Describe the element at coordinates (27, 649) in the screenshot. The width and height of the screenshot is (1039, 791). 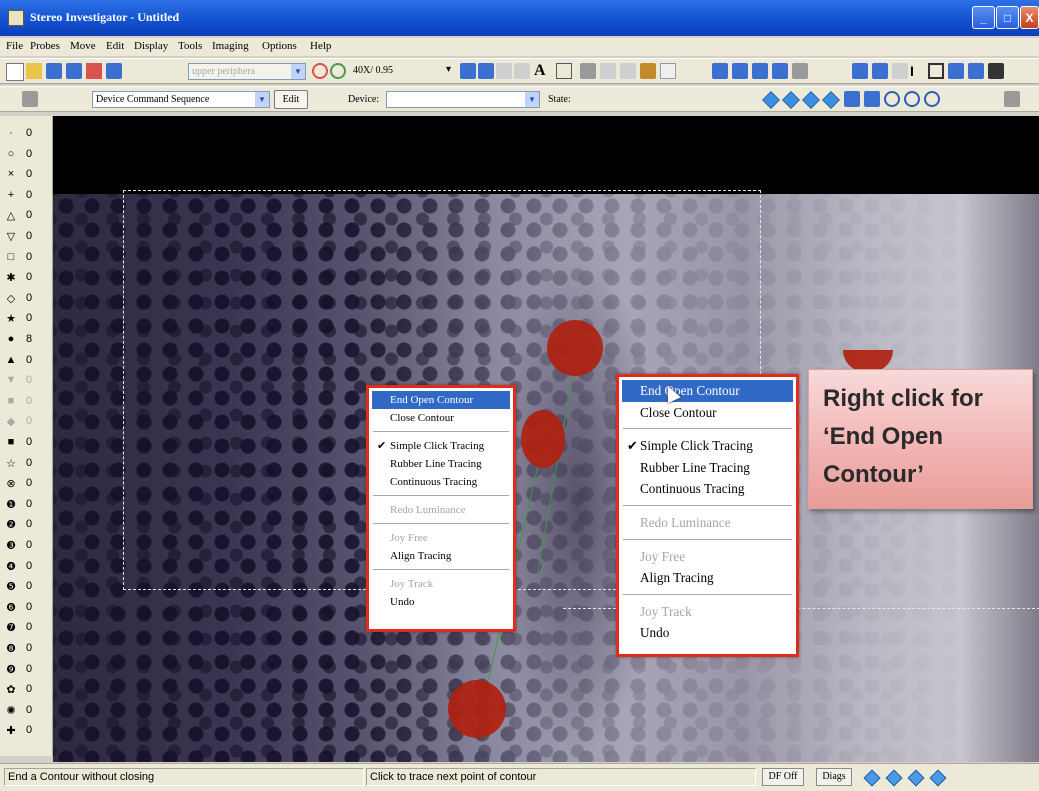
I see `marker-type-row: ❽0` at that location.